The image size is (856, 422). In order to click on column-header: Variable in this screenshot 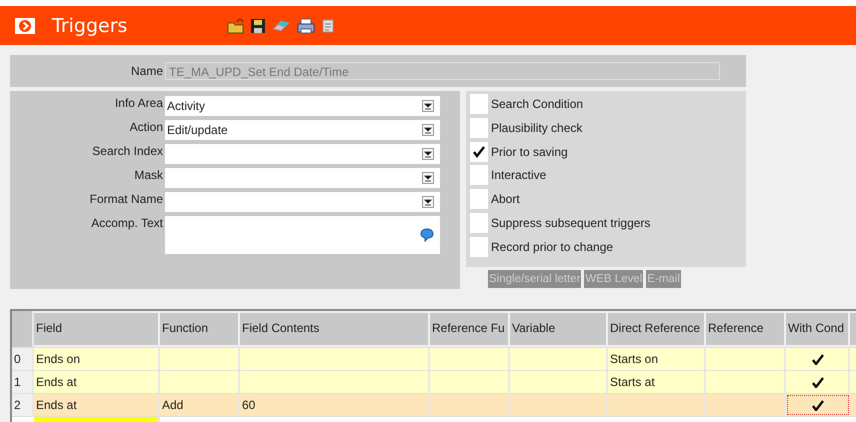, I will do `click(559, 329)`.